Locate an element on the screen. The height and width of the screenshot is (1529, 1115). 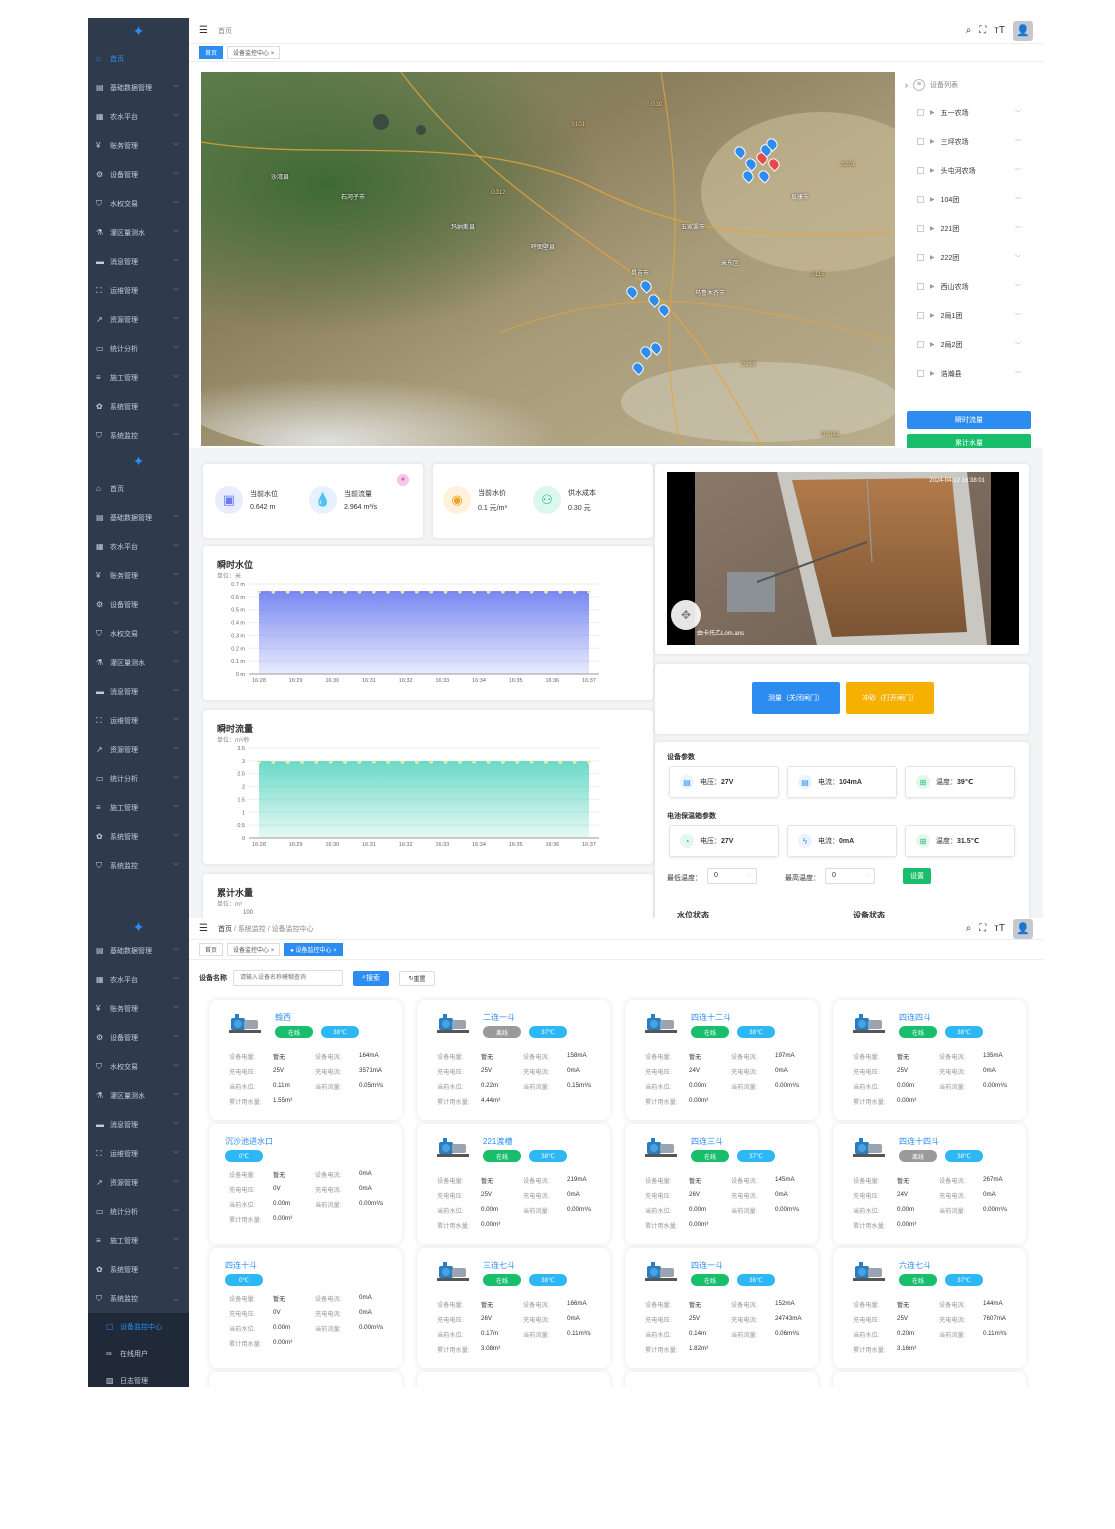
tag-home: 首页 is located at coordinates (211, 949).